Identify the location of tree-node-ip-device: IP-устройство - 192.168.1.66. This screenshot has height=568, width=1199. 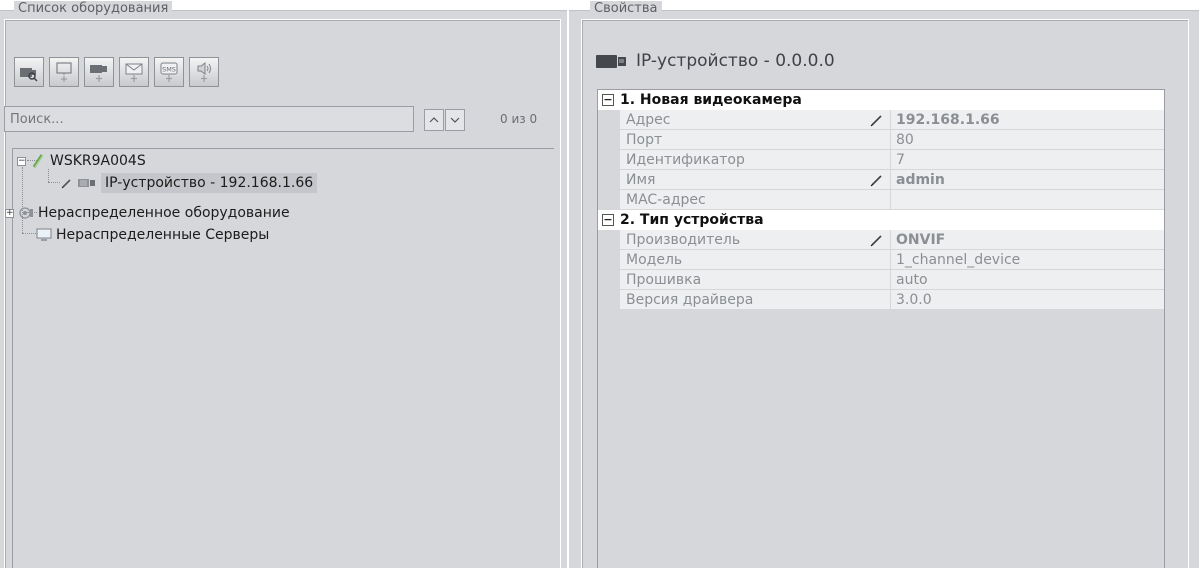
(189, 183).